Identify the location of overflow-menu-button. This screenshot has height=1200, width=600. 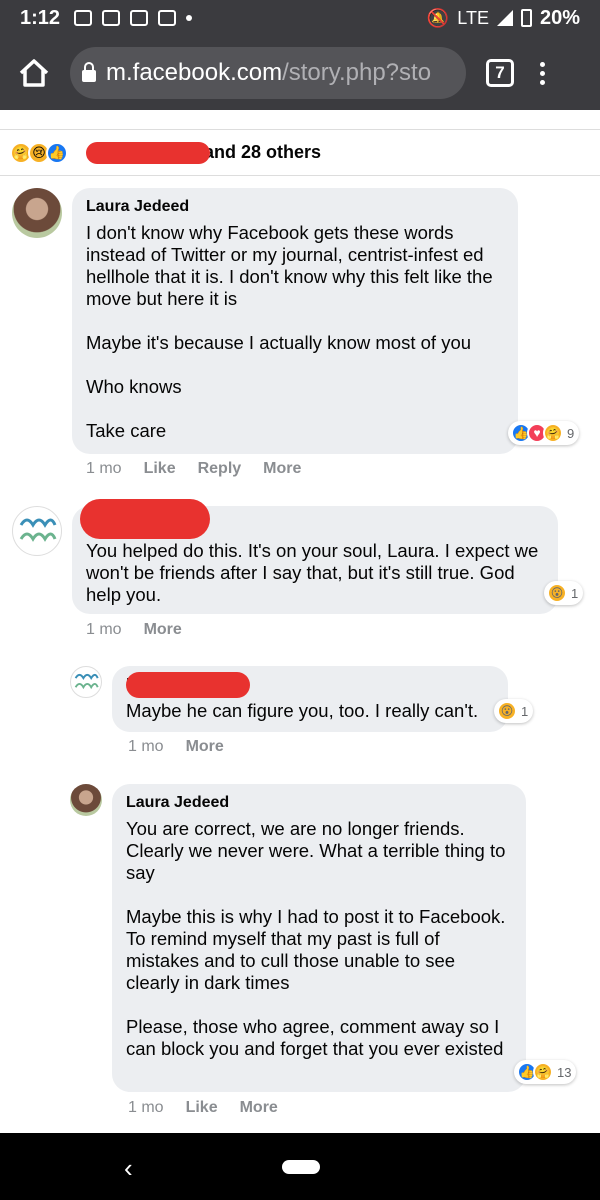
(542, 73).